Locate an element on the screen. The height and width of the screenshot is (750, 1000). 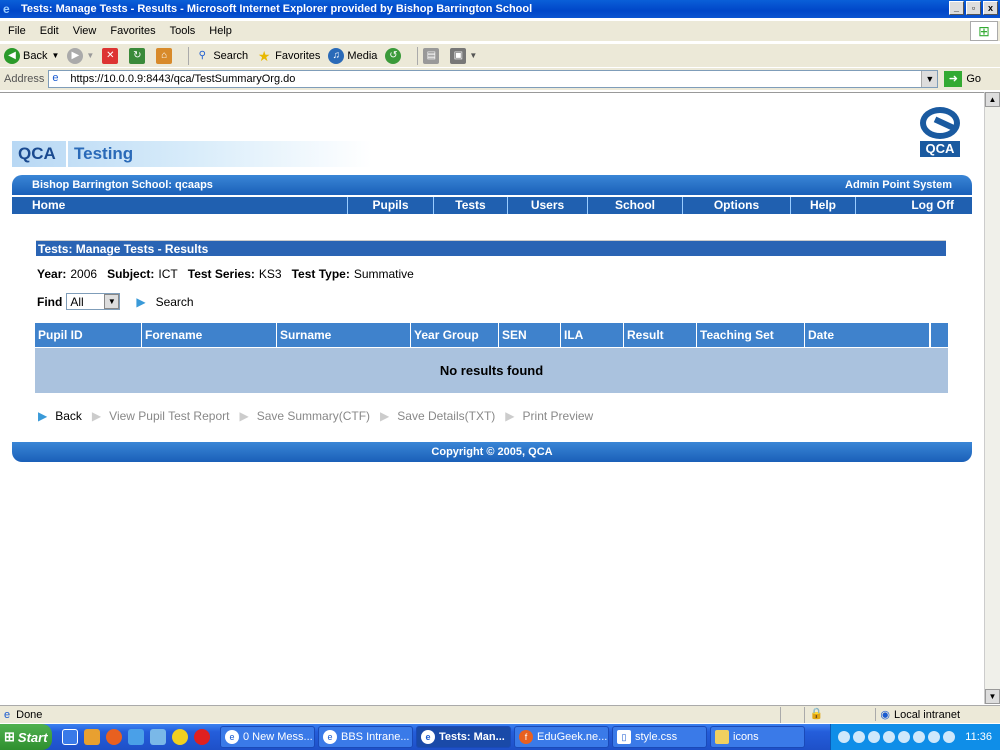
forward-dropdown-icon: ▼ is located at coordinates (90, 55).